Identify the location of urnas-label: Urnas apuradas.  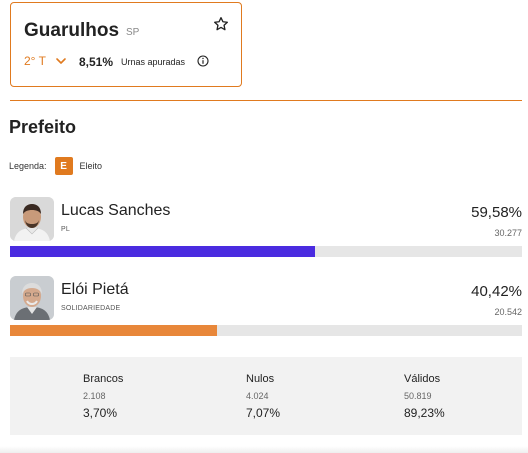
(153, 62).